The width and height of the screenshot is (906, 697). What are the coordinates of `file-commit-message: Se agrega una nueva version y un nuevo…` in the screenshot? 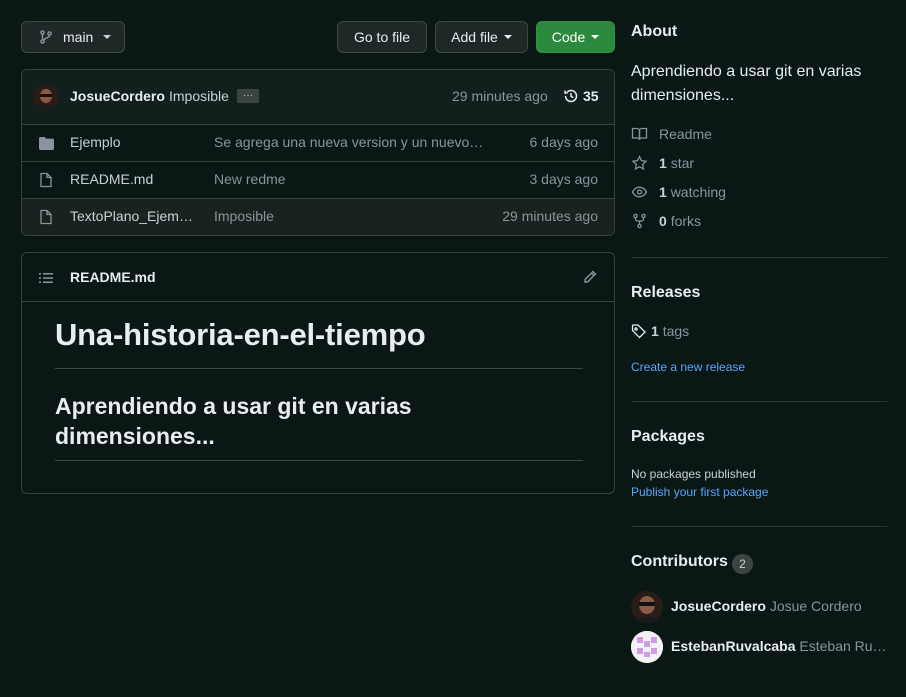 It's located at (348, 142).